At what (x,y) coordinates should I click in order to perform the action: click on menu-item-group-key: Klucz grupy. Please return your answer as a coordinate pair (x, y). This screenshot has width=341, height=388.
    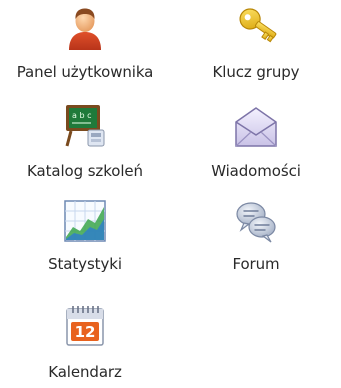
    Looking at the image, I should click on (256, 47).